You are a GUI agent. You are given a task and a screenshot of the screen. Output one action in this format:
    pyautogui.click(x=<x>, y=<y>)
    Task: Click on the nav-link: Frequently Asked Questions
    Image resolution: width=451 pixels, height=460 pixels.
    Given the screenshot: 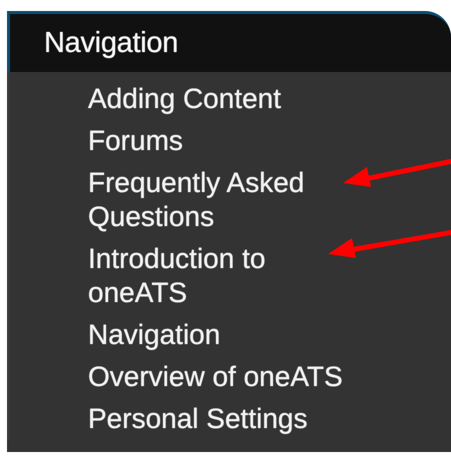 What is the action you would take?
    pyautogui.click(x=223, y=200)
    